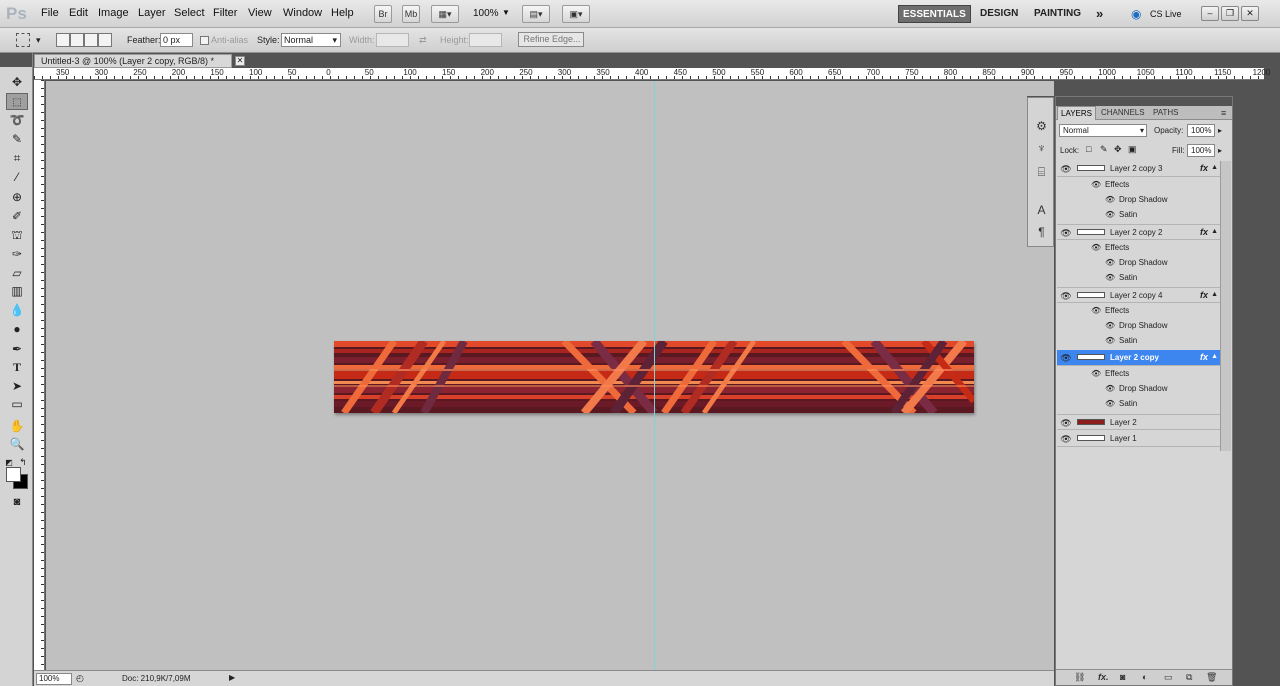 This screenshot has width=1280, height=686. What do you see at coordinates (1079, 677) in the screenshot?
I see `link-layers-icon: ⛓` at bounding box center [1079, 677].